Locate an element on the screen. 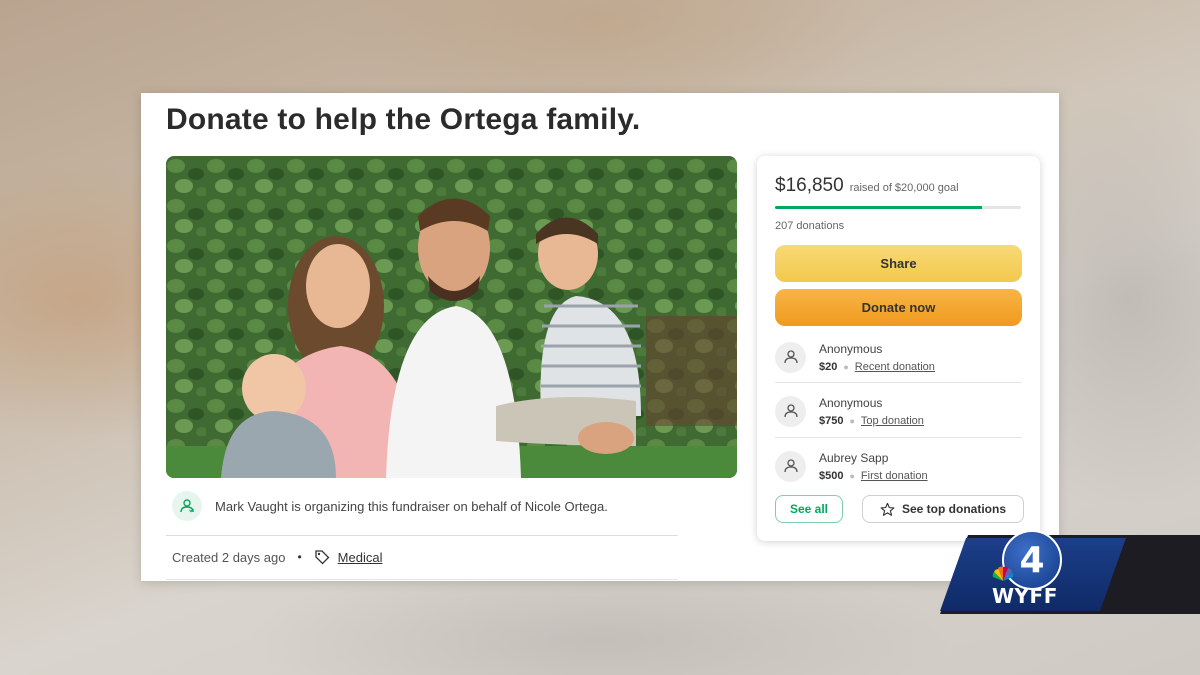 This screenshot has width=1200, height=675. donation-count: 207 donations is located at coordinates (810, 226).